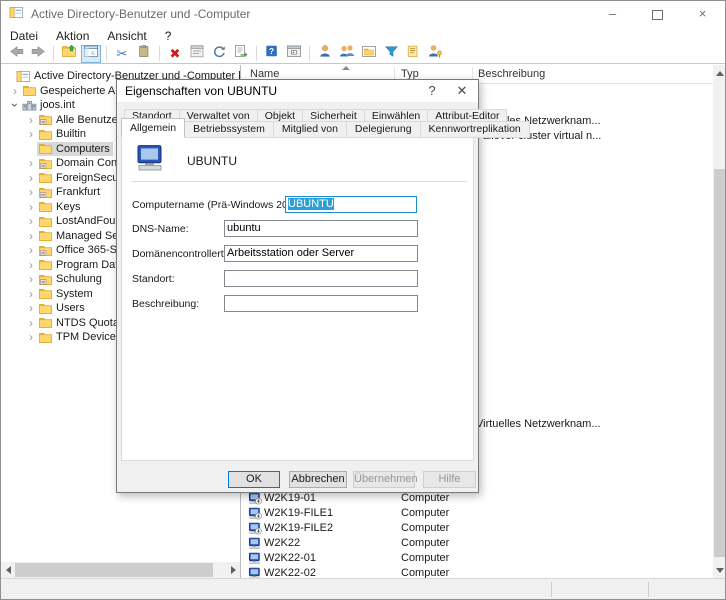 The width and height of the screenshot is (726, 600). Describe the element at coordinates (57, 134) in the screenshot. I see `tree-item-builtin: › Builtin` at that location.